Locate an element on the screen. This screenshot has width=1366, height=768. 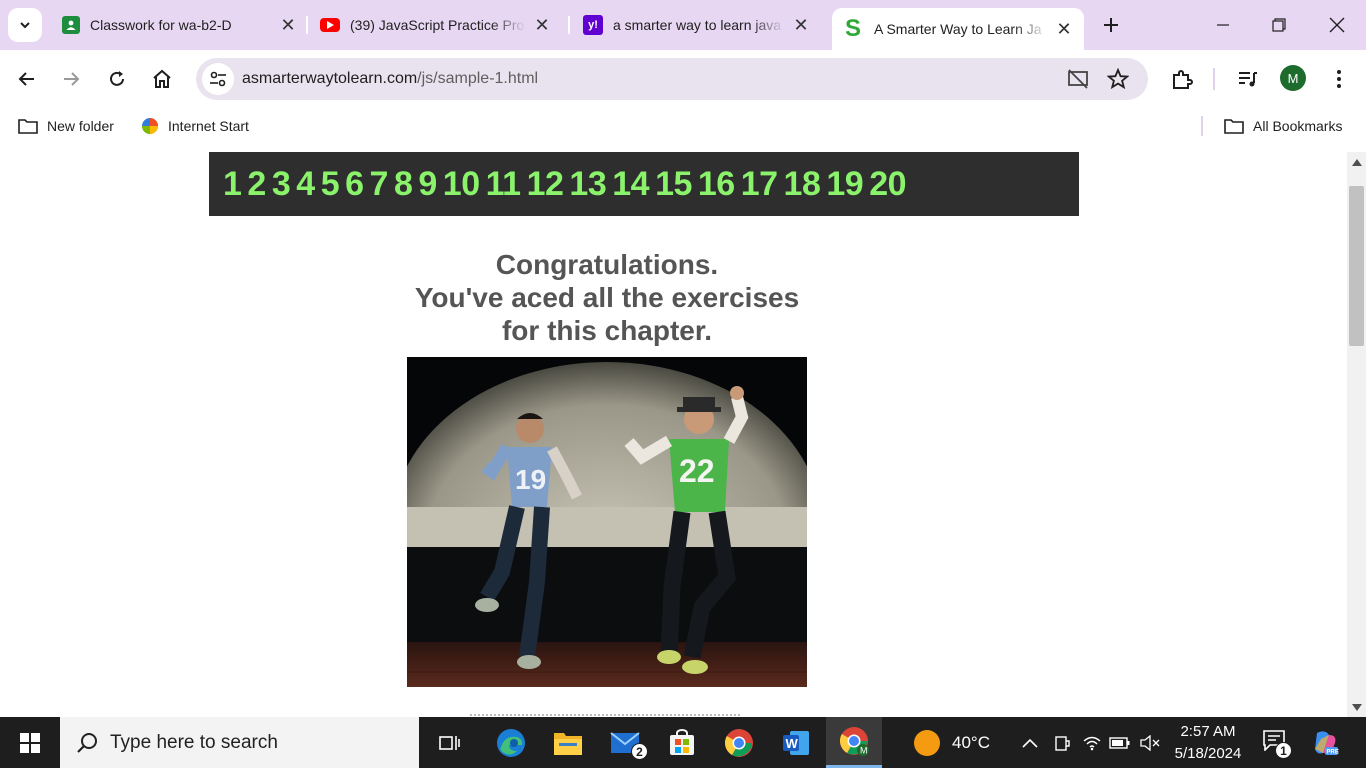
arrow-right-icon is located at coordinates (72, 79).